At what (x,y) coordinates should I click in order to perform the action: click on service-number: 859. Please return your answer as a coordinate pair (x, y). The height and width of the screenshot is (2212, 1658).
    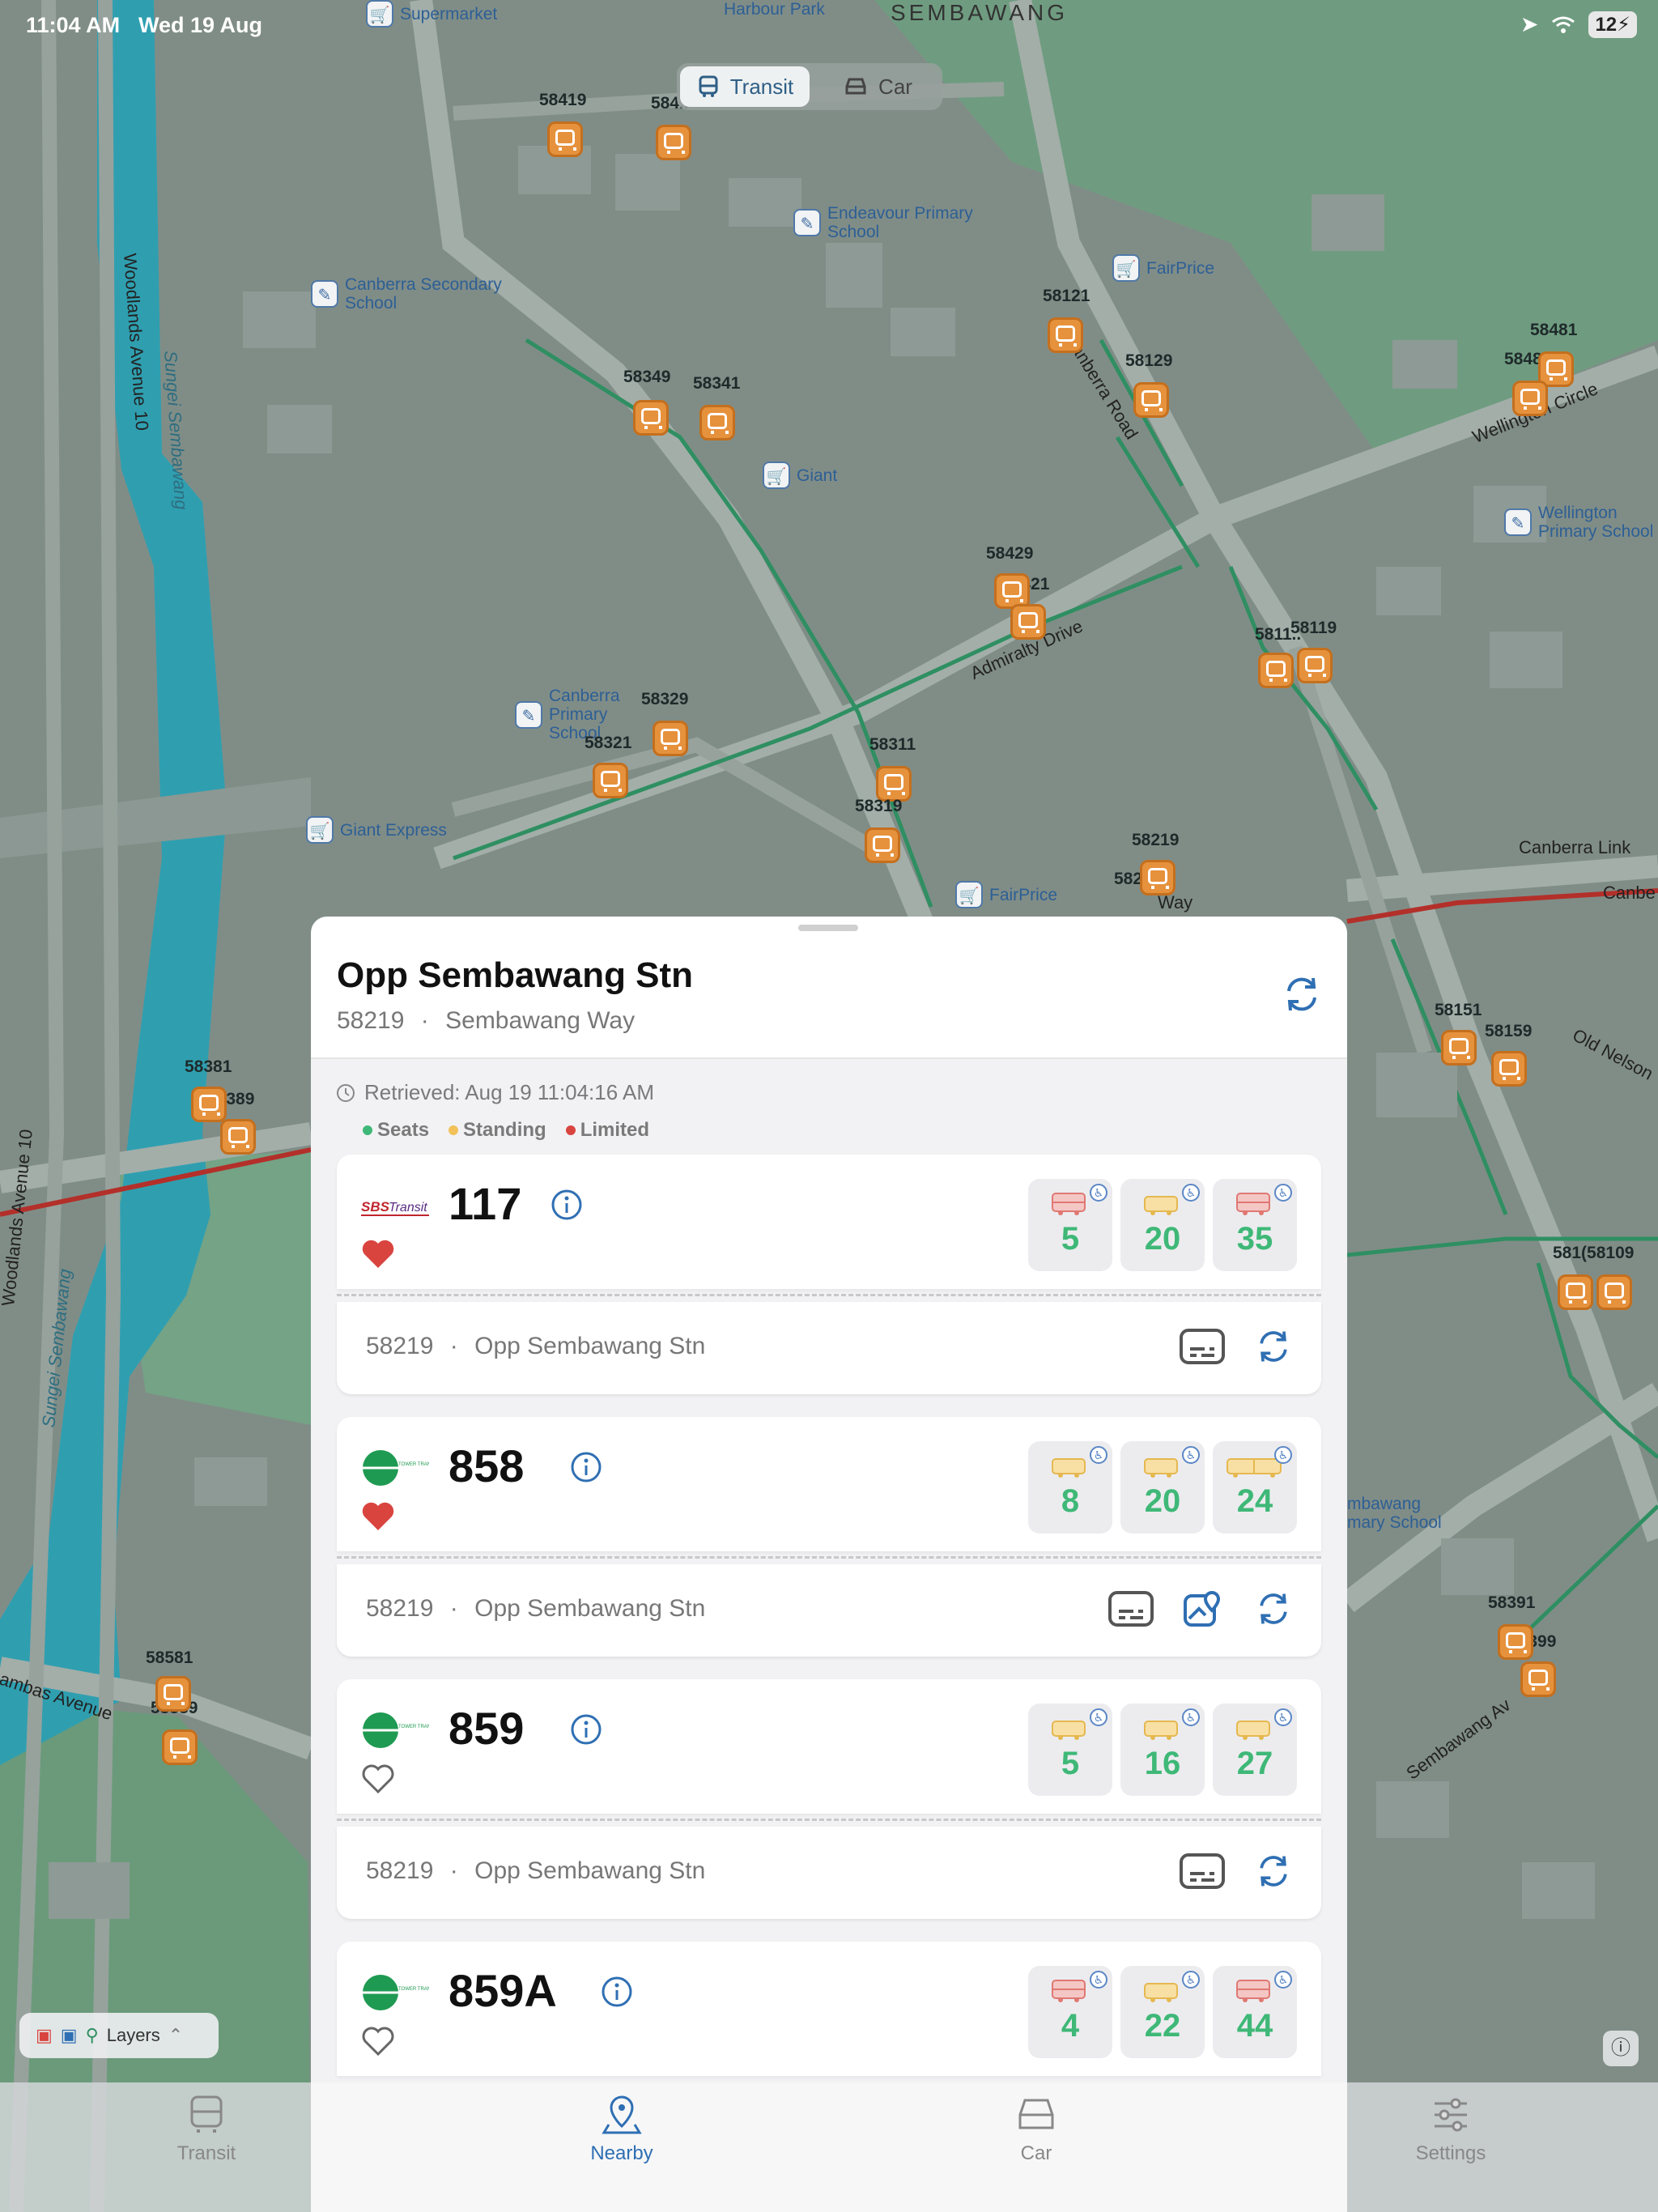
    Looking at the image, I should click on (487, 1729).